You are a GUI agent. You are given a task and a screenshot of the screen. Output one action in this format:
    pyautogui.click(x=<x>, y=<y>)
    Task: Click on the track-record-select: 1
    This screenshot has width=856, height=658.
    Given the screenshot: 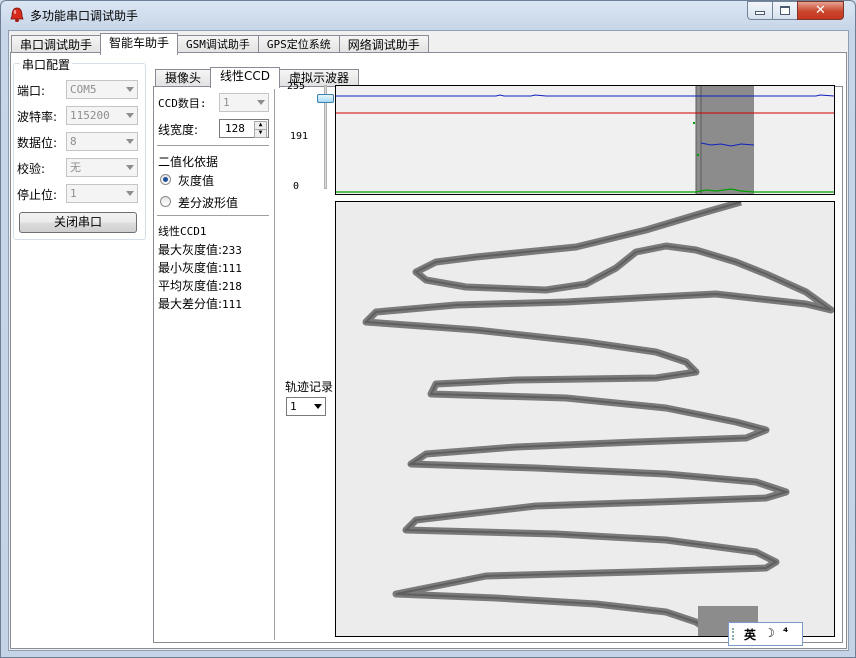 What is the action you would take?
    pyautogui.click(x=306, y=406)
    